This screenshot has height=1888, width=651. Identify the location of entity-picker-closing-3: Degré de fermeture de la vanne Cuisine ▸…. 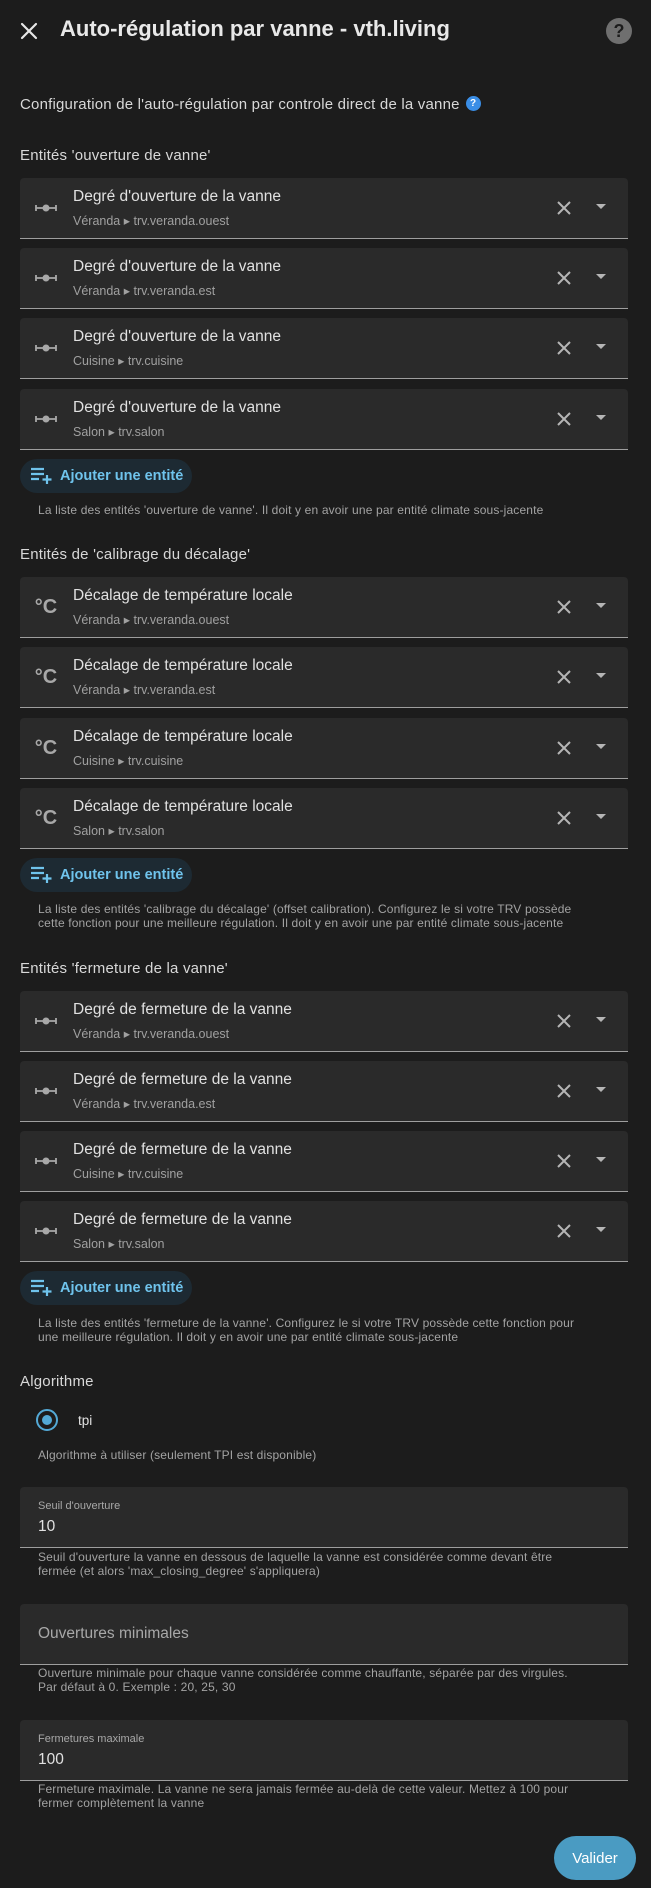
(324, 1161).